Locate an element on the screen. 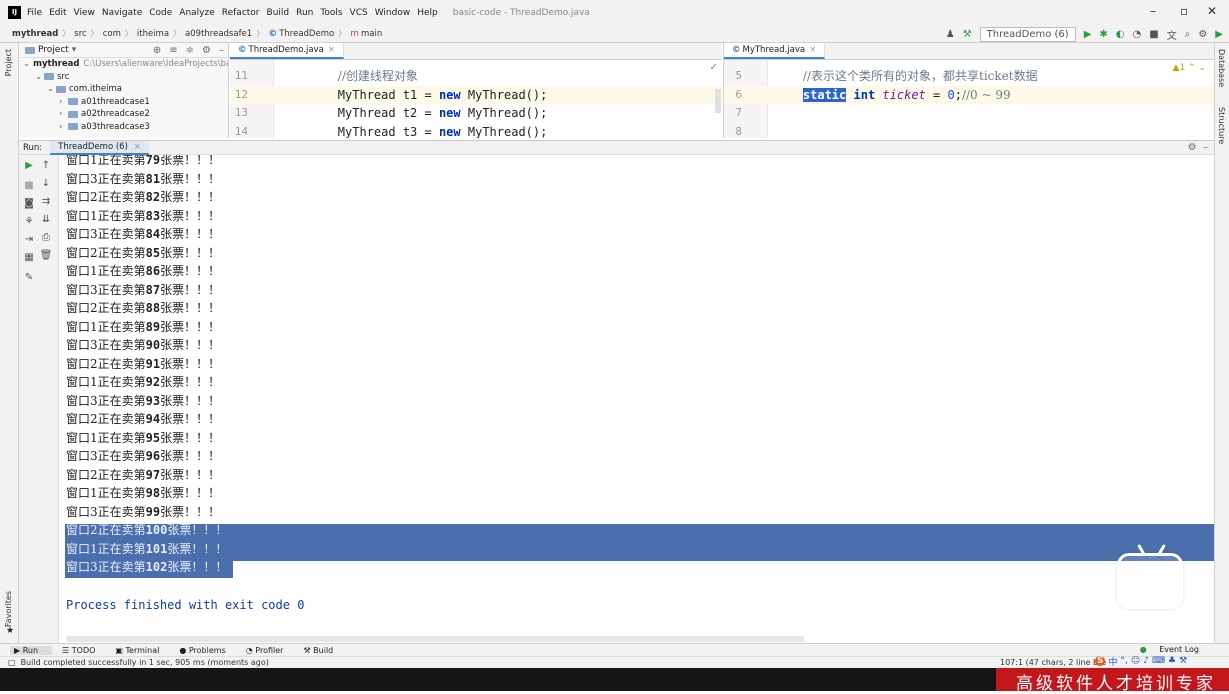 This screenshot has width=1229, height=694. skin-icon: ♣ is located at coordinates (1172, 661).